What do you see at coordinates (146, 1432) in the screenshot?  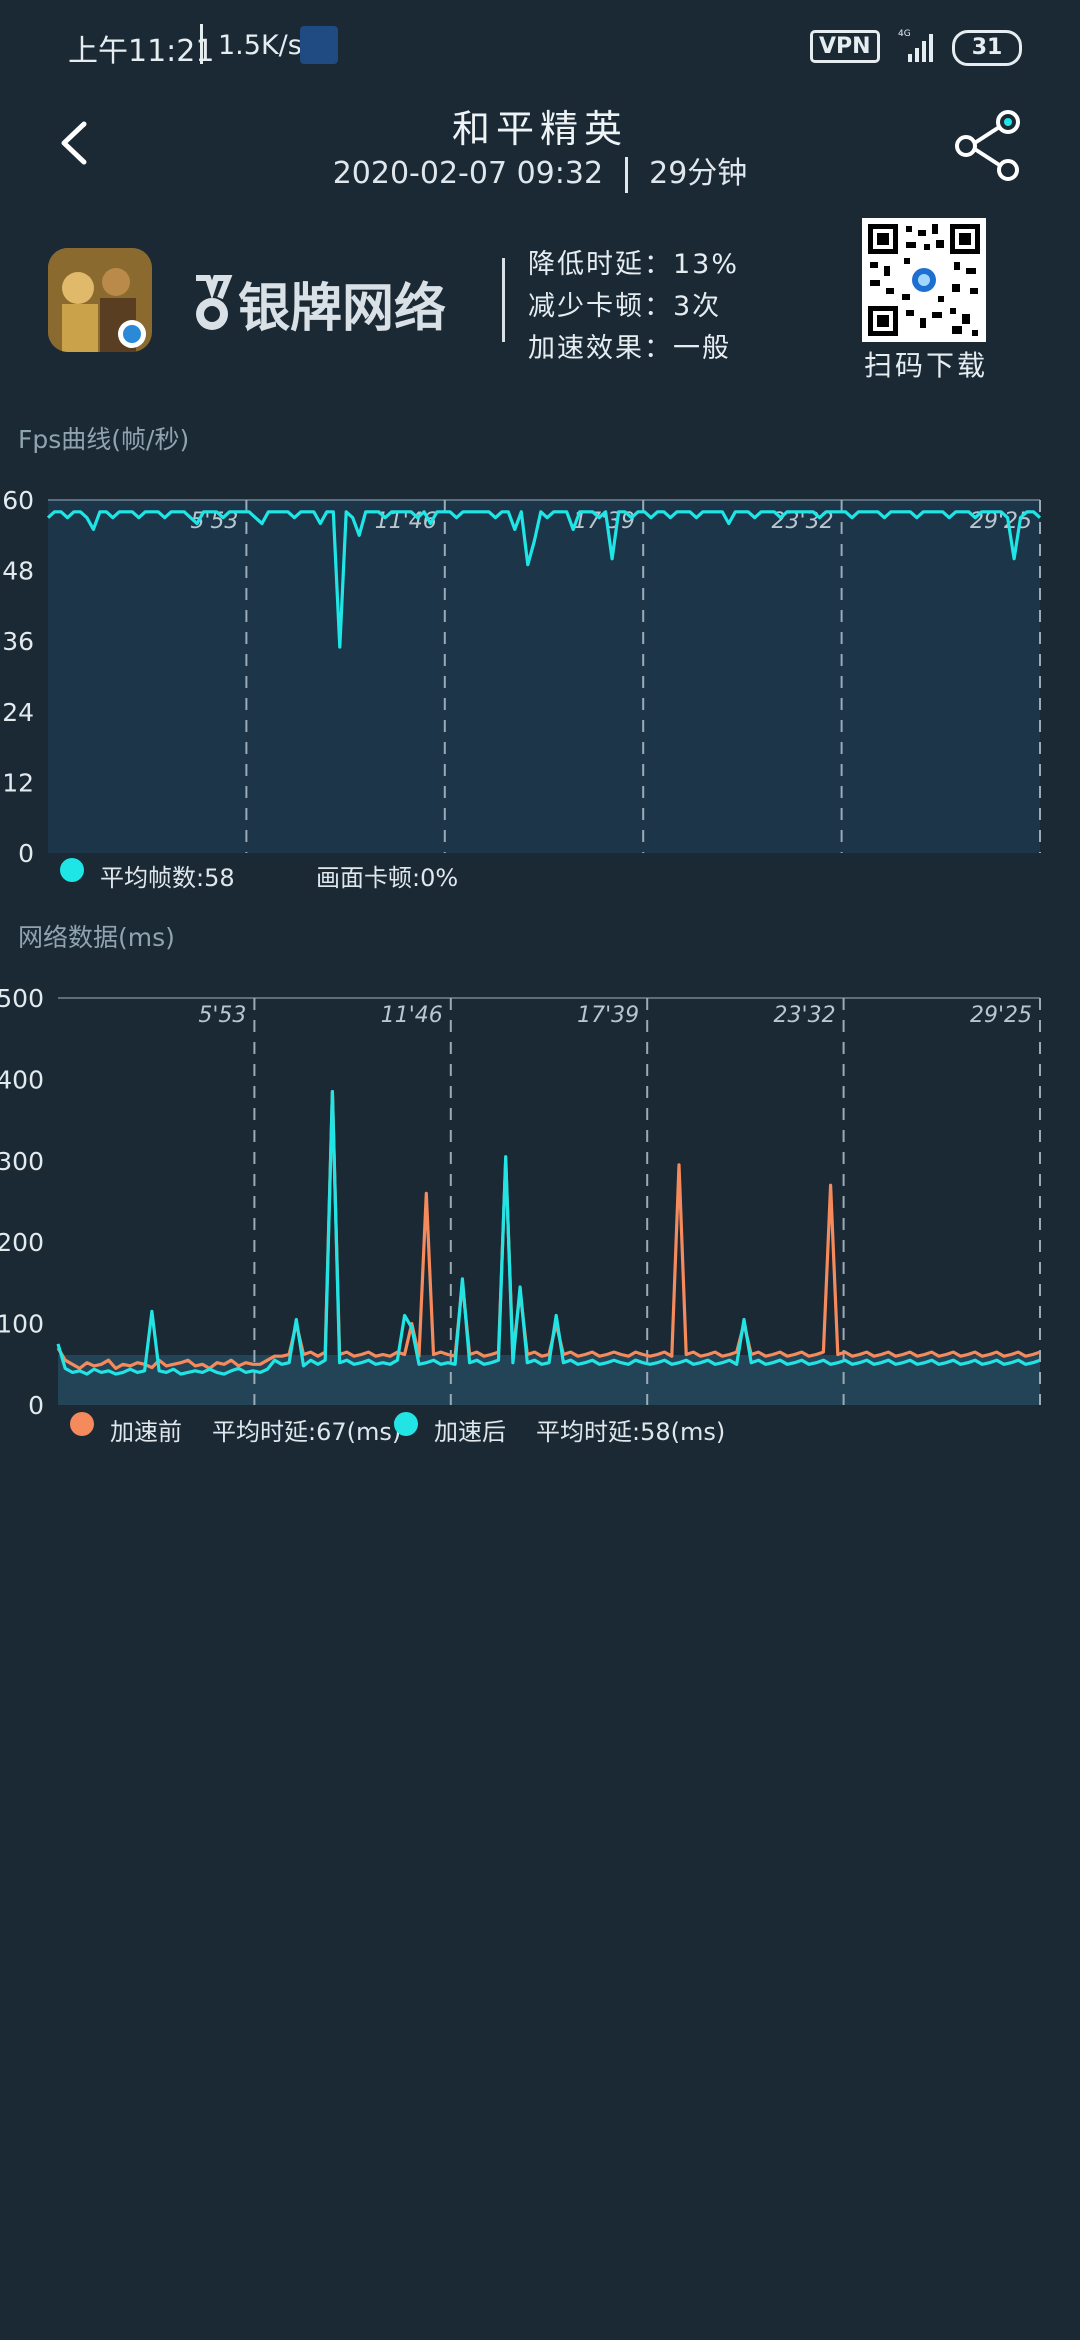 I see `net-legend-before-label: 加速前` at bounding box center [146, 1432].